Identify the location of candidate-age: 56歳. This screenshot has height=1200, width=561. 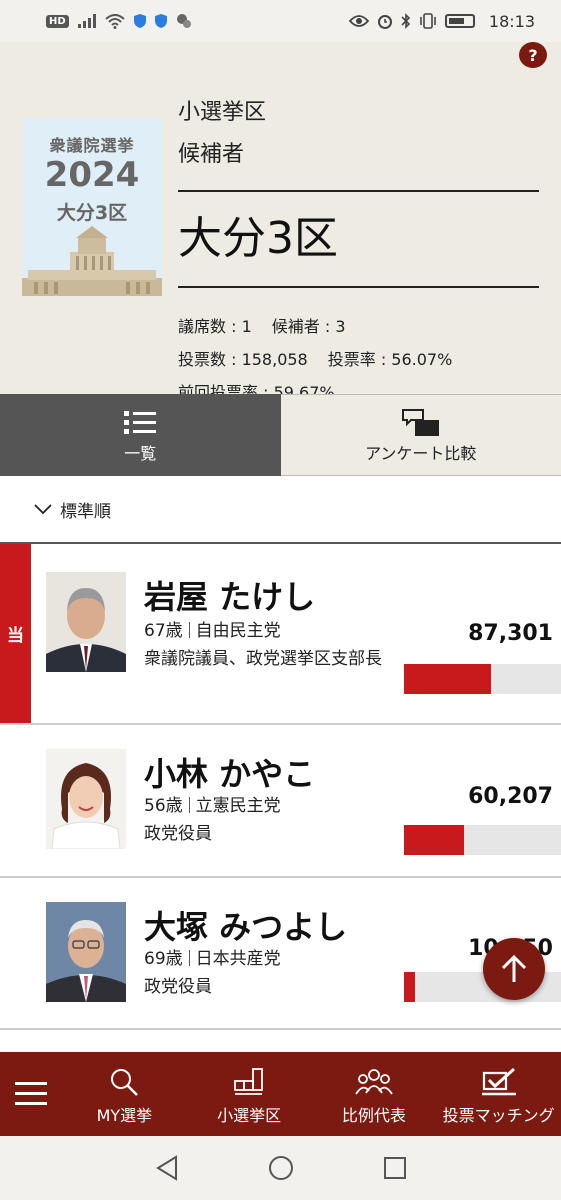
(163, 806).